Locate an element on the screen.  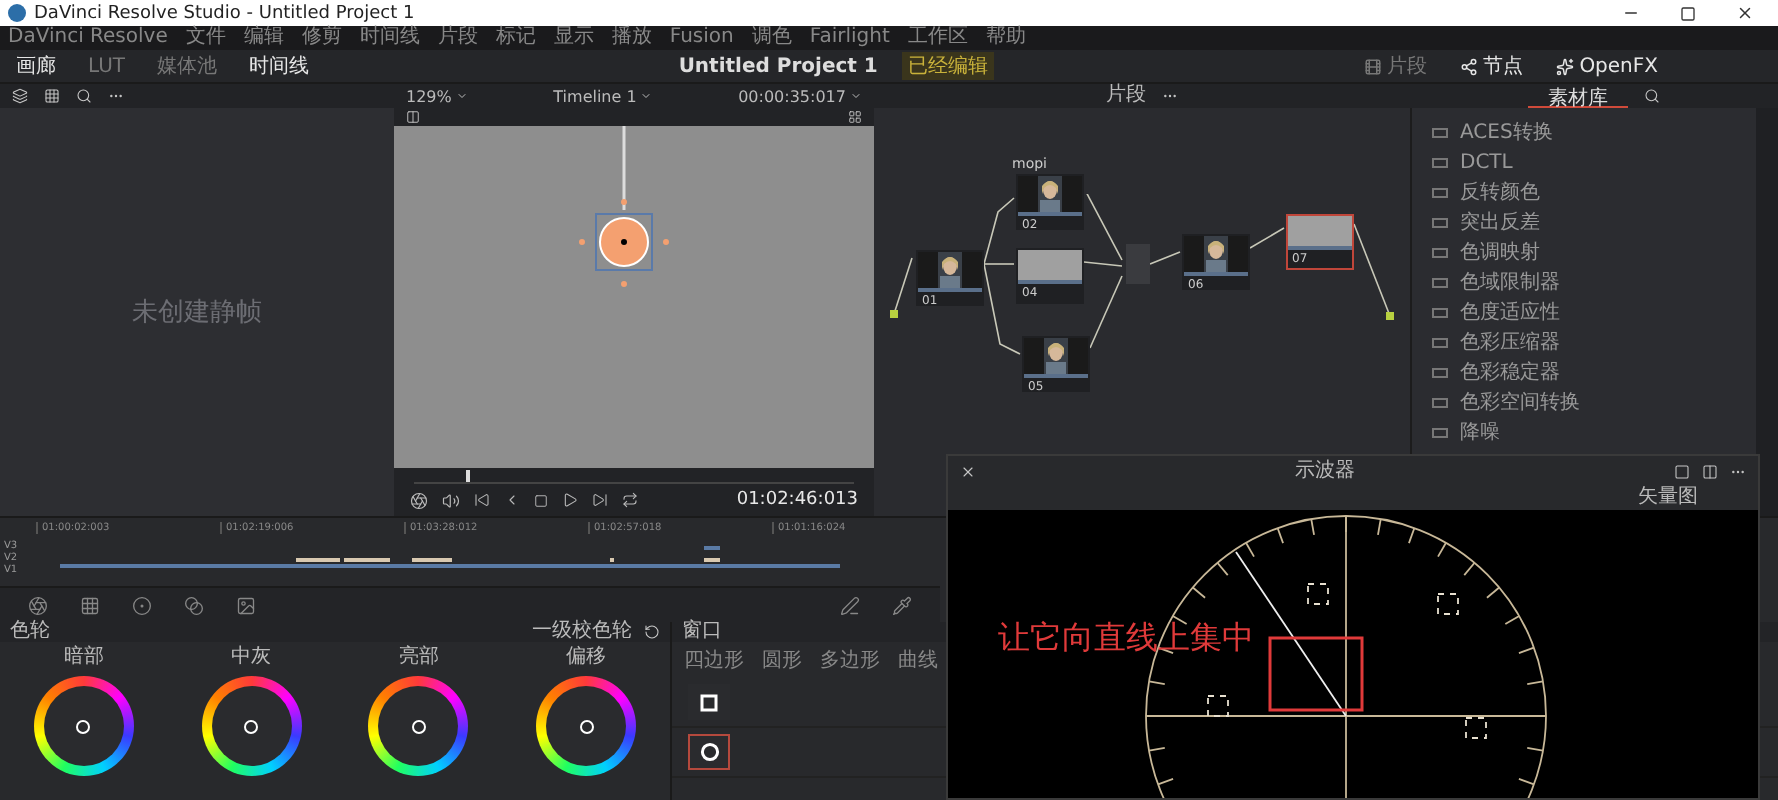
wheel-mode-dropdown: 一级校色轮 is located at coordinates (582, 632).